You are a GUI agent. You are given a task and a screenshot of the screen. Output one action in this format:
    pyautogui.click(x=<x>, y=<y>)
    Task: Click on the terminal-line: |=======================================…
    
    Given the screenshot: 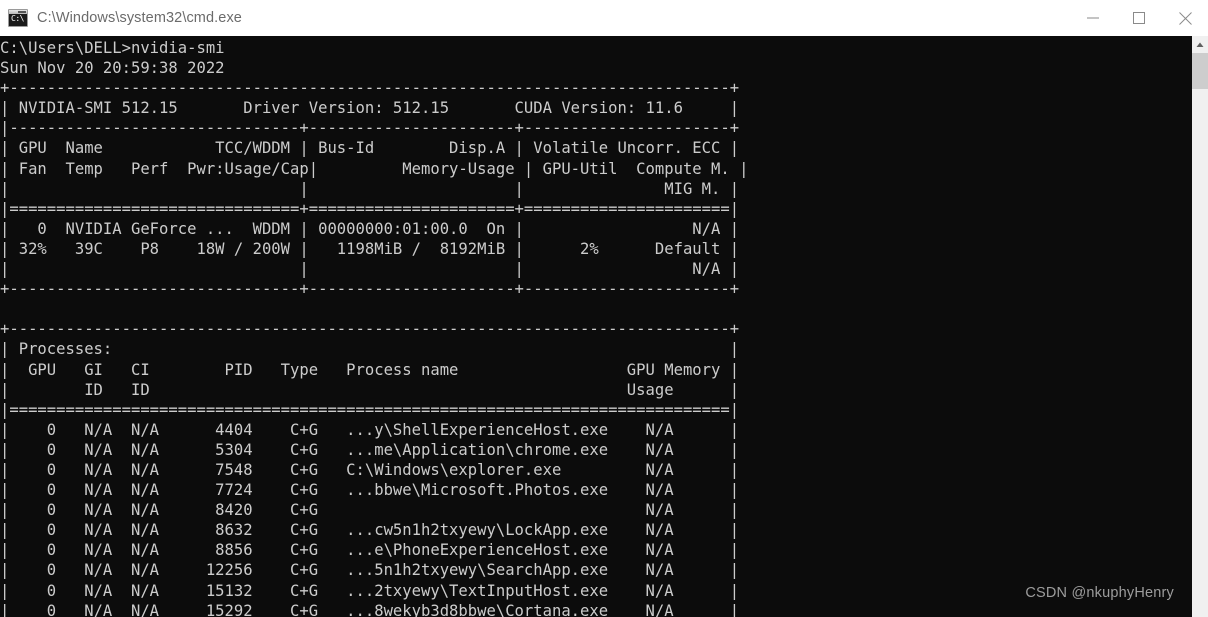 What is the action you would take?
    pyautogui.click(x=370, y=409)
    